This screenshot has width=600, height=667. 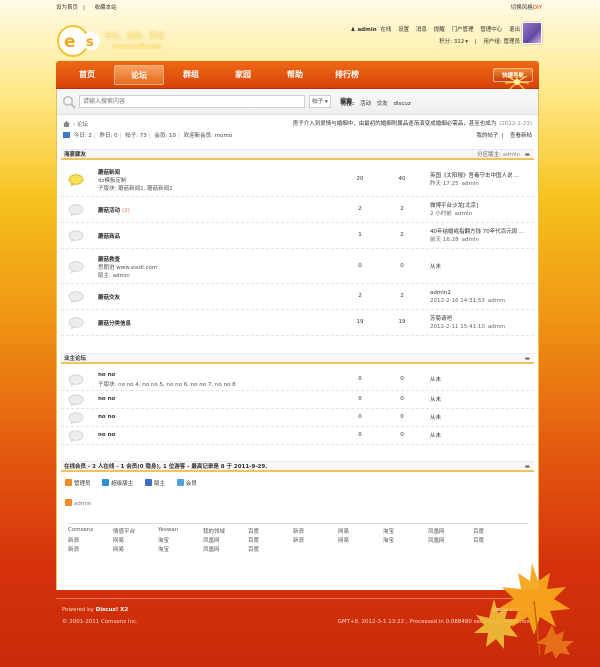 What do you see at coordinates (109, 259) in the screenshot?
I see `forum-title: 蘑菇救查` at bounding box center [109, 259].